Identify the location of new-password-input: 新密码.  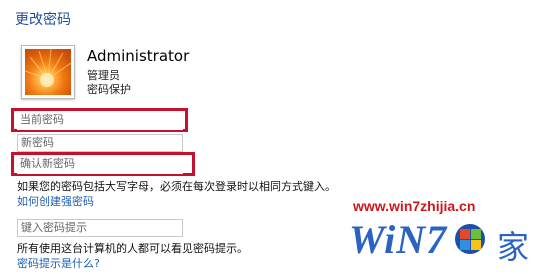
(100, 143).